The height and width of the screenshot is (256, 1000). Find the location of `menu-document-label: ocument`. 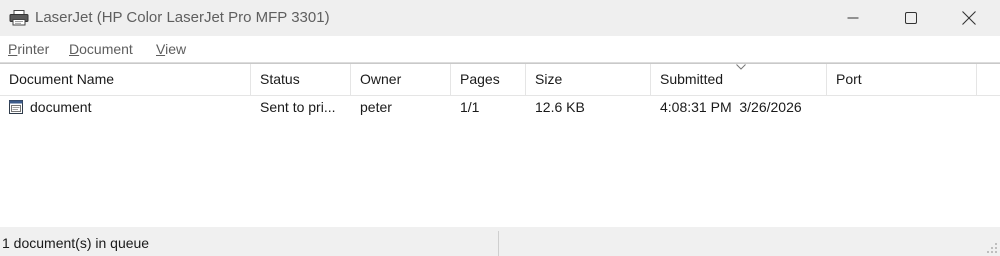

menu-document-label: ocument is located at coordinates (106, 49).